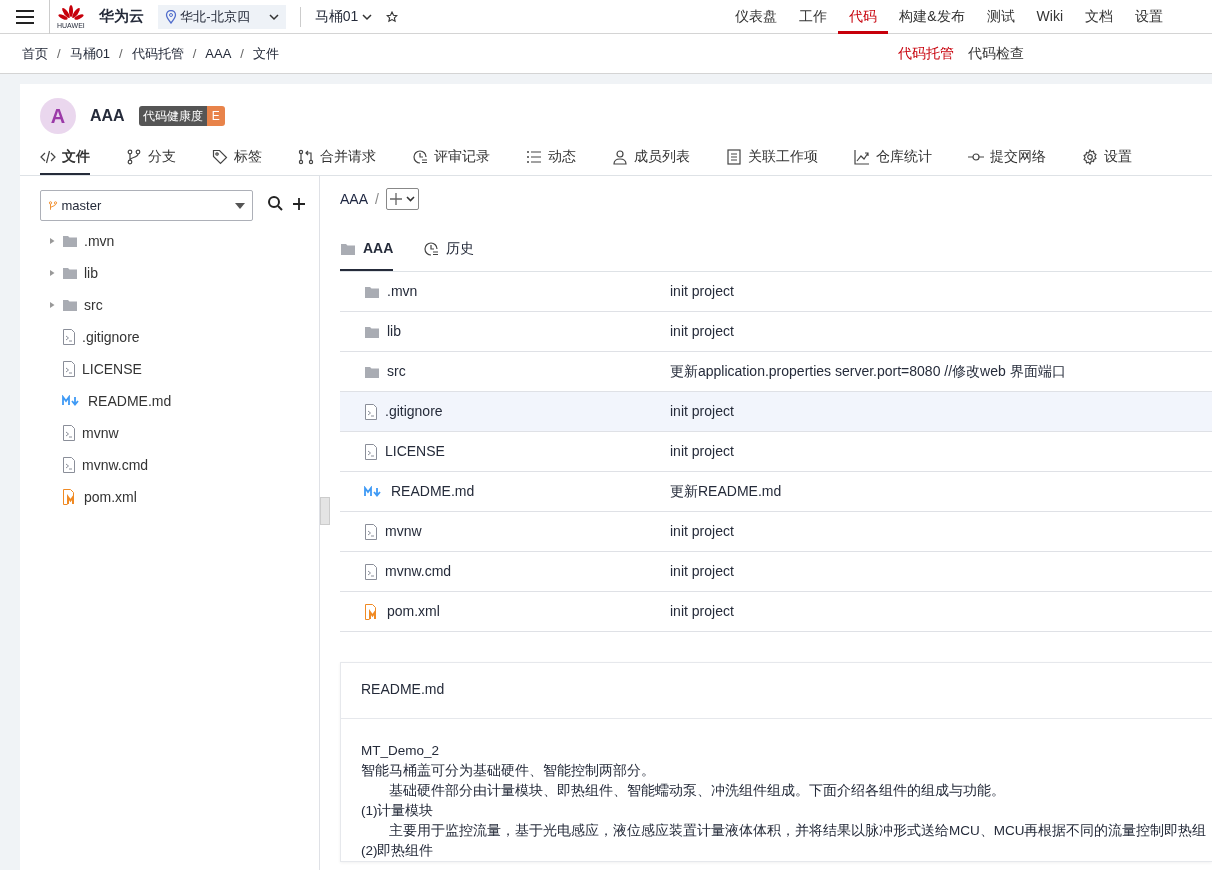 Image resolution: width=1212 pixels, height=871 pixels. Describe the element at coordinates (996, 53) in the screenshot. I see `subnav-link: 代码检查` at that location.